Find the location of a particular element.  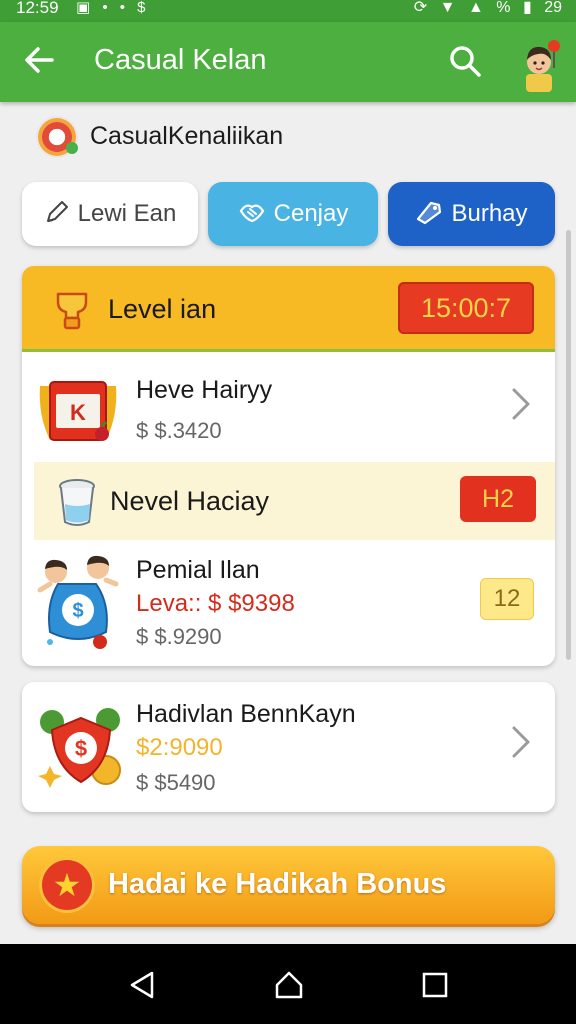

countdown-timer: 15:00:7 is located at coordinates (466, 308).